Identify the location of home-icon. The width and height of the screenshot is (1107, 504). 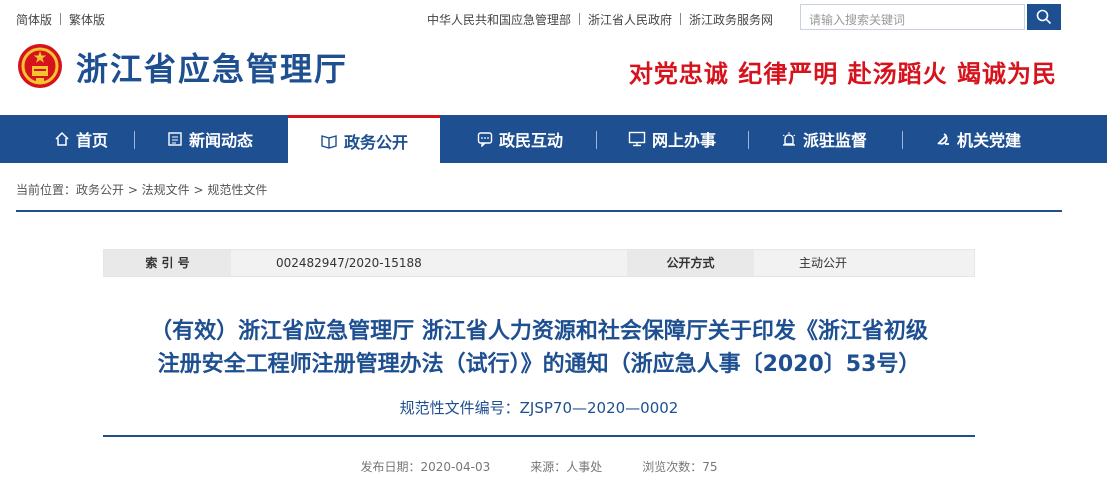
(62, 139).